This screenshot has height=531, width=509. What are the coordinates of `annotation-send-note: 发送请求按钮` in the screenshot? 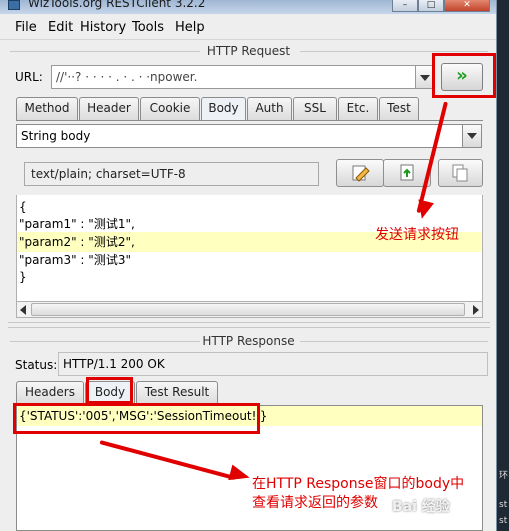 It's located at (417, 235).